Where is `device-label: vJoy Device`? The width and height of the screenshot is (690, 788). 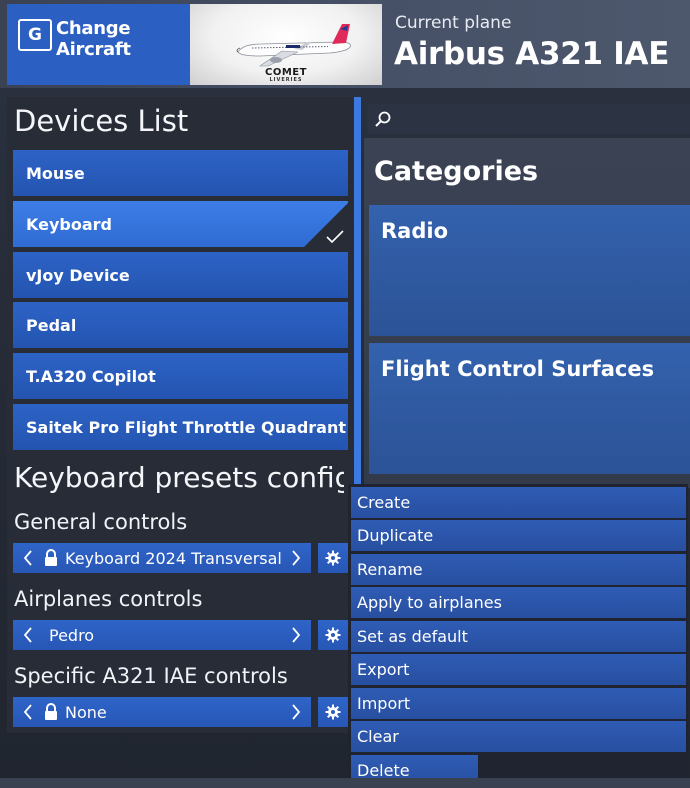 device-label: vJoy Device is located at coordinates (78, 275).